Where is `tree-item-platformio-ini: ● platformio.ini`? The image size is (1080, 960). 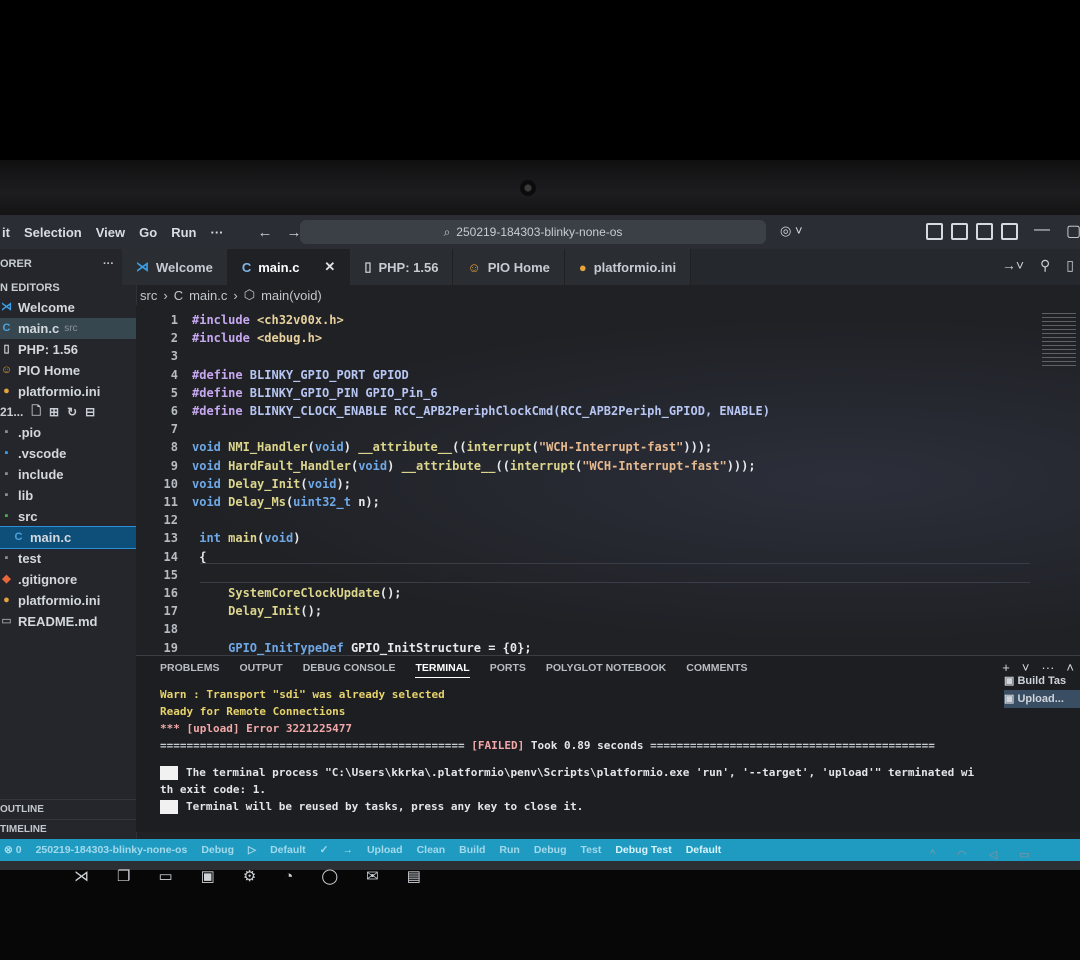 tree-item-platformio-ini: ● platformio.ini is located at coordinates (68, 600).